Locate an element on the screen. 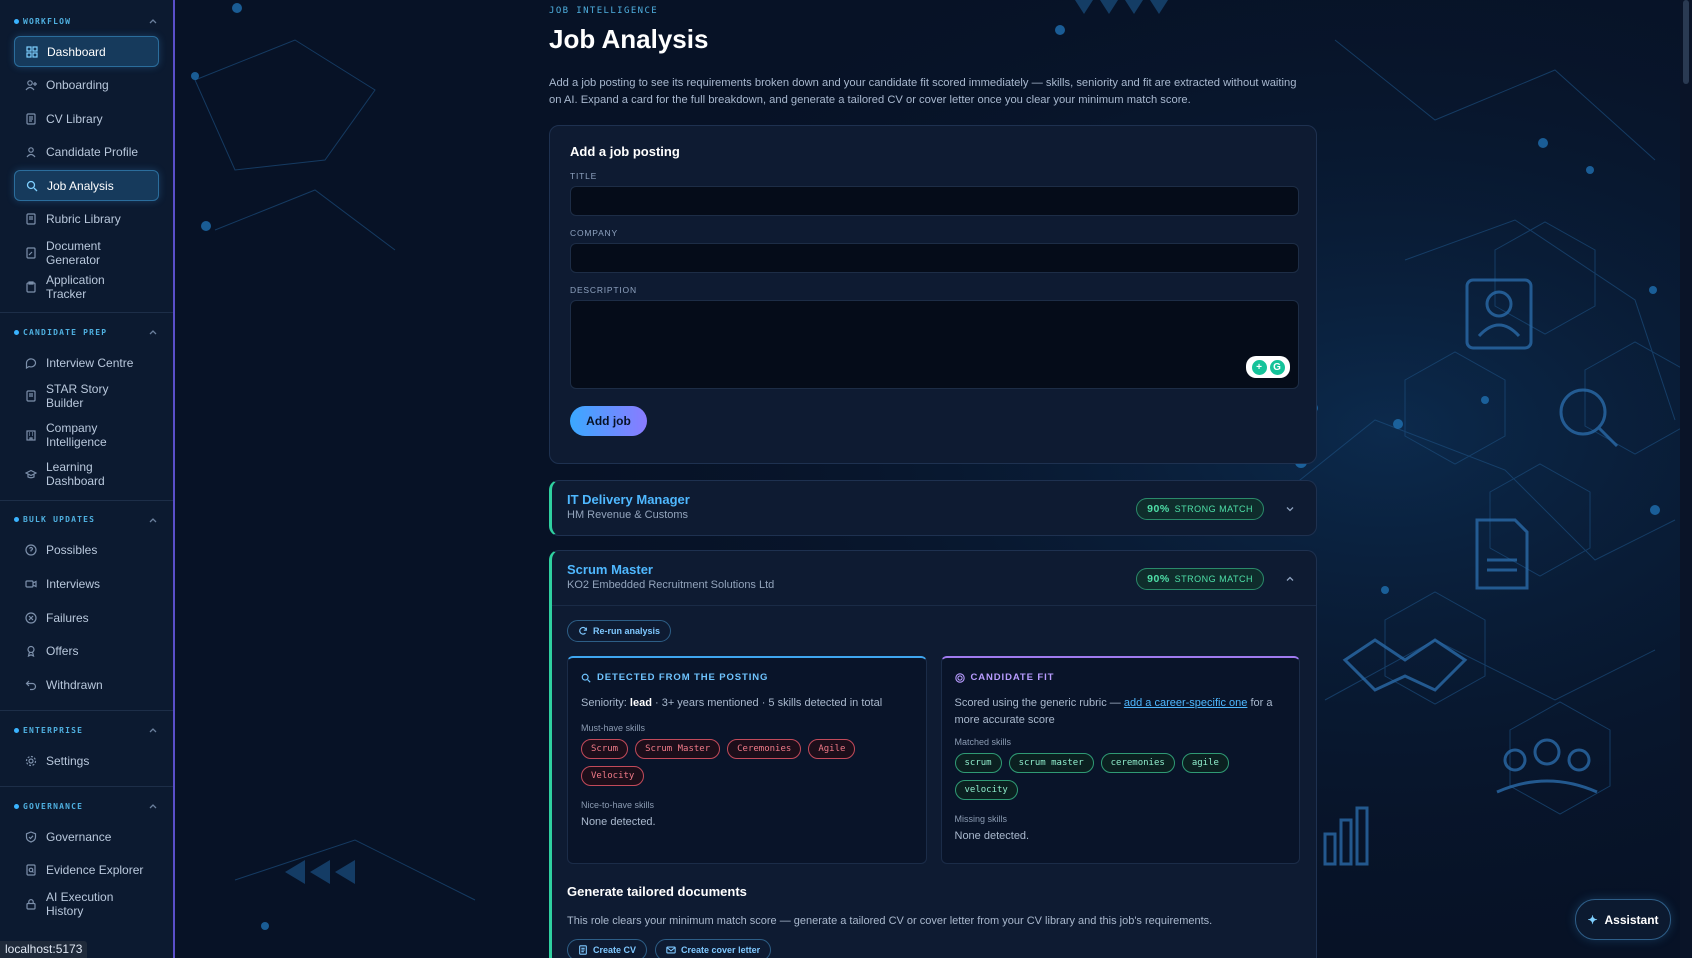 The height and width of the screenshot is (958, 1692). create-cover-letter-button: Create cover letter is located at coordinates (713, 948).